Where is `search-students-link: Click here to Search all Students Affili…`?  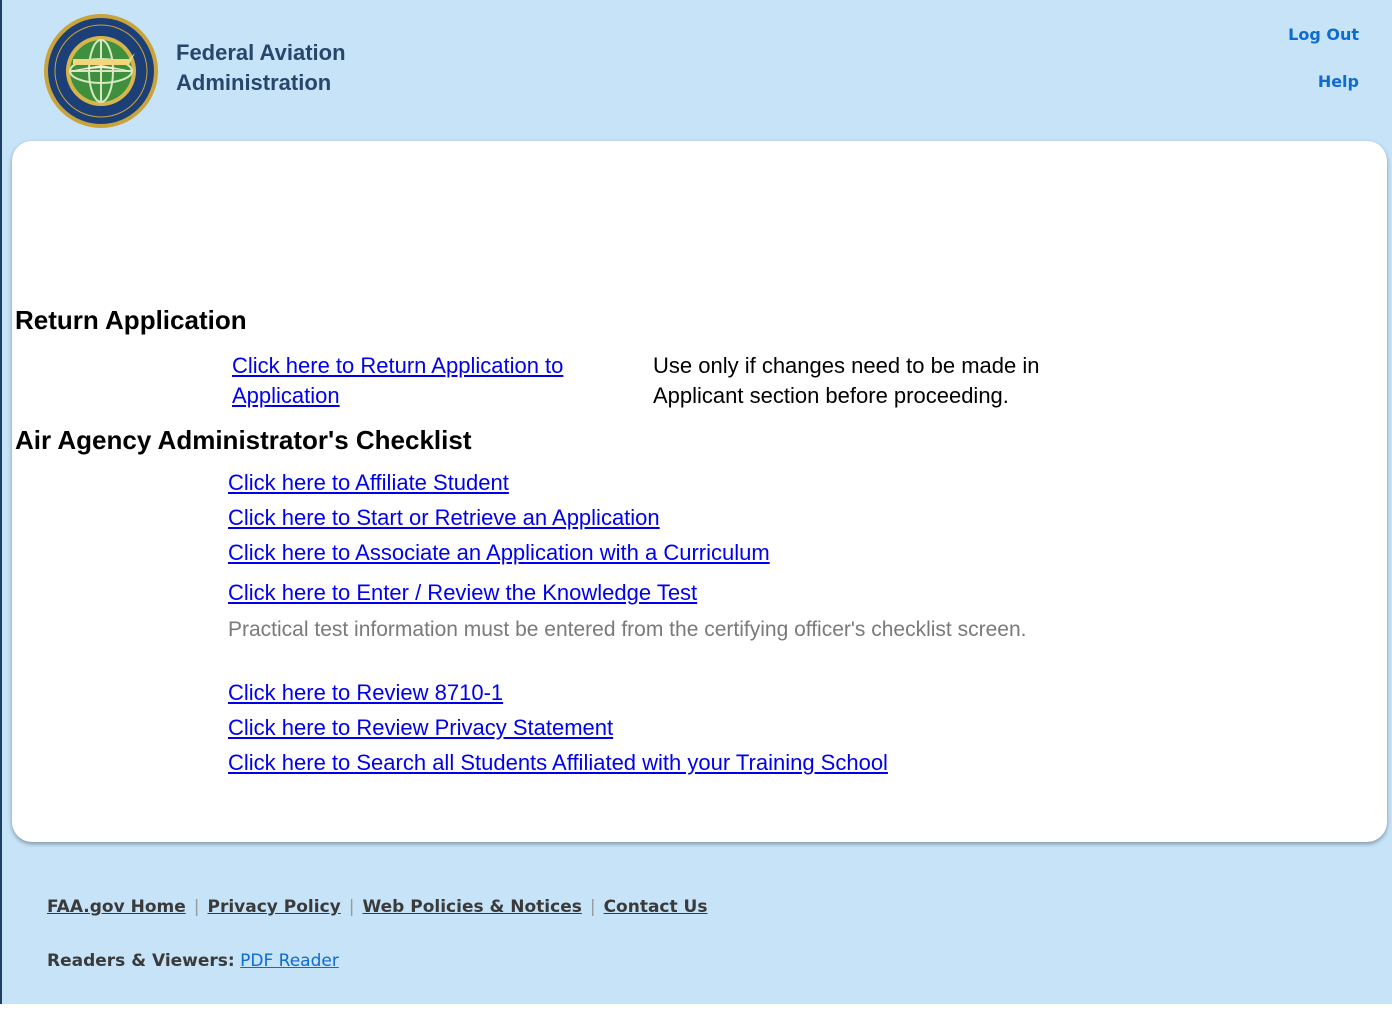
search-students-link: Click here to Search all Students Affili… is located at coordinates (558, 763).